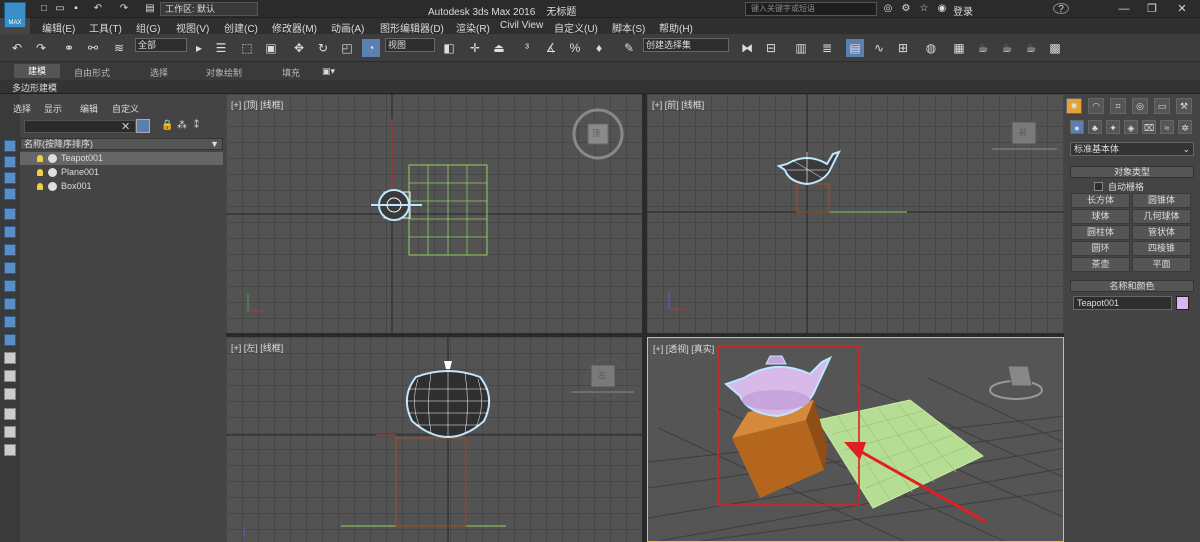  What do you see at coordinates (17, 48) in the screenshot?
I see `undo-icon: ↶` at bounding box center [17, 48].